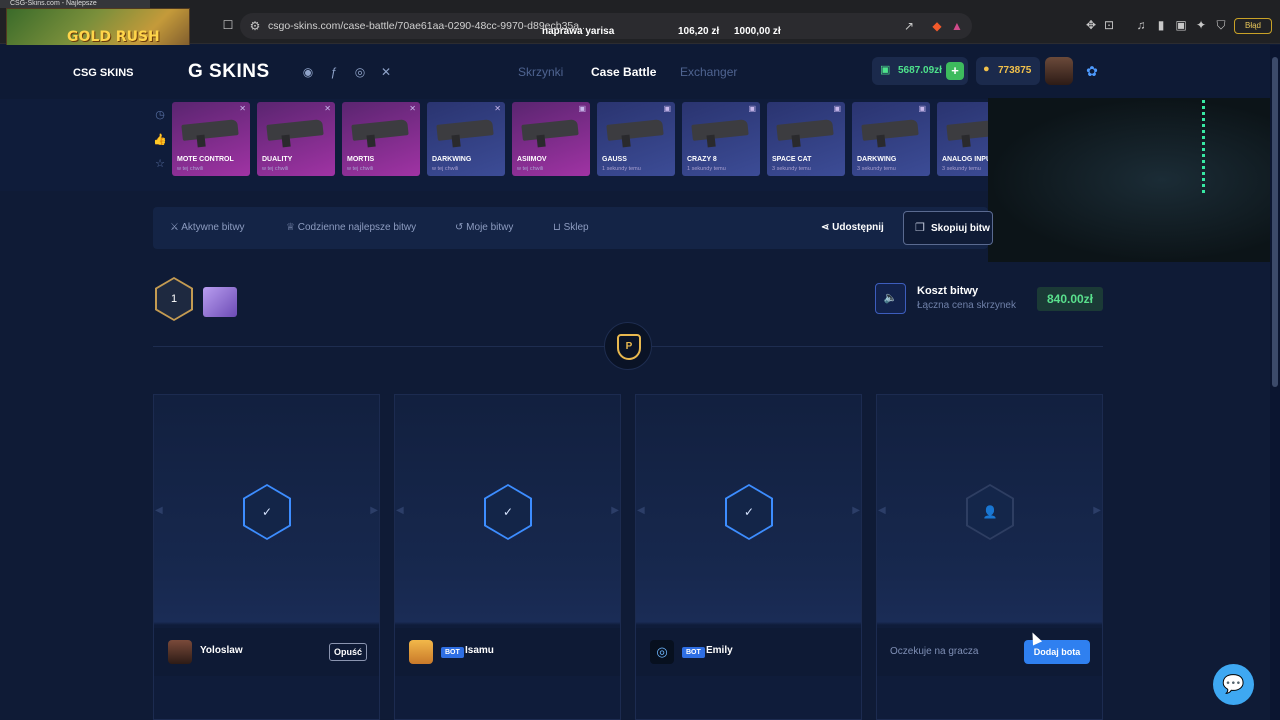  Describe the element at coordinates (1059, 71) in the screenshot. I see `user-avatar` at that location.